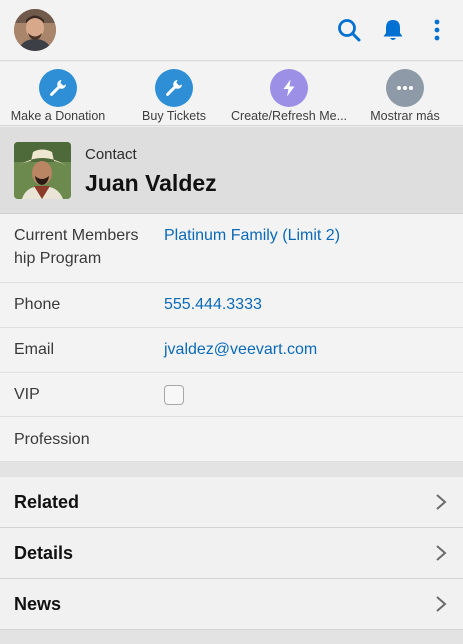 Image resolution: width=463 pixels, height=644 pixels. I want to click on vip-checkbox, so click(174, 395).